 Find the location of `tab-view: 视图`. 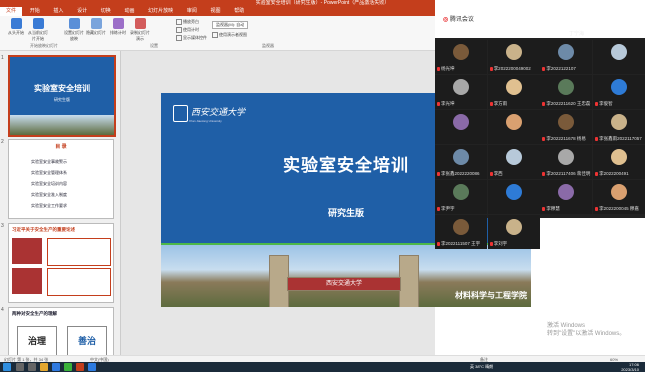

tab-view: 视图 is located at coordinates (216, 11).